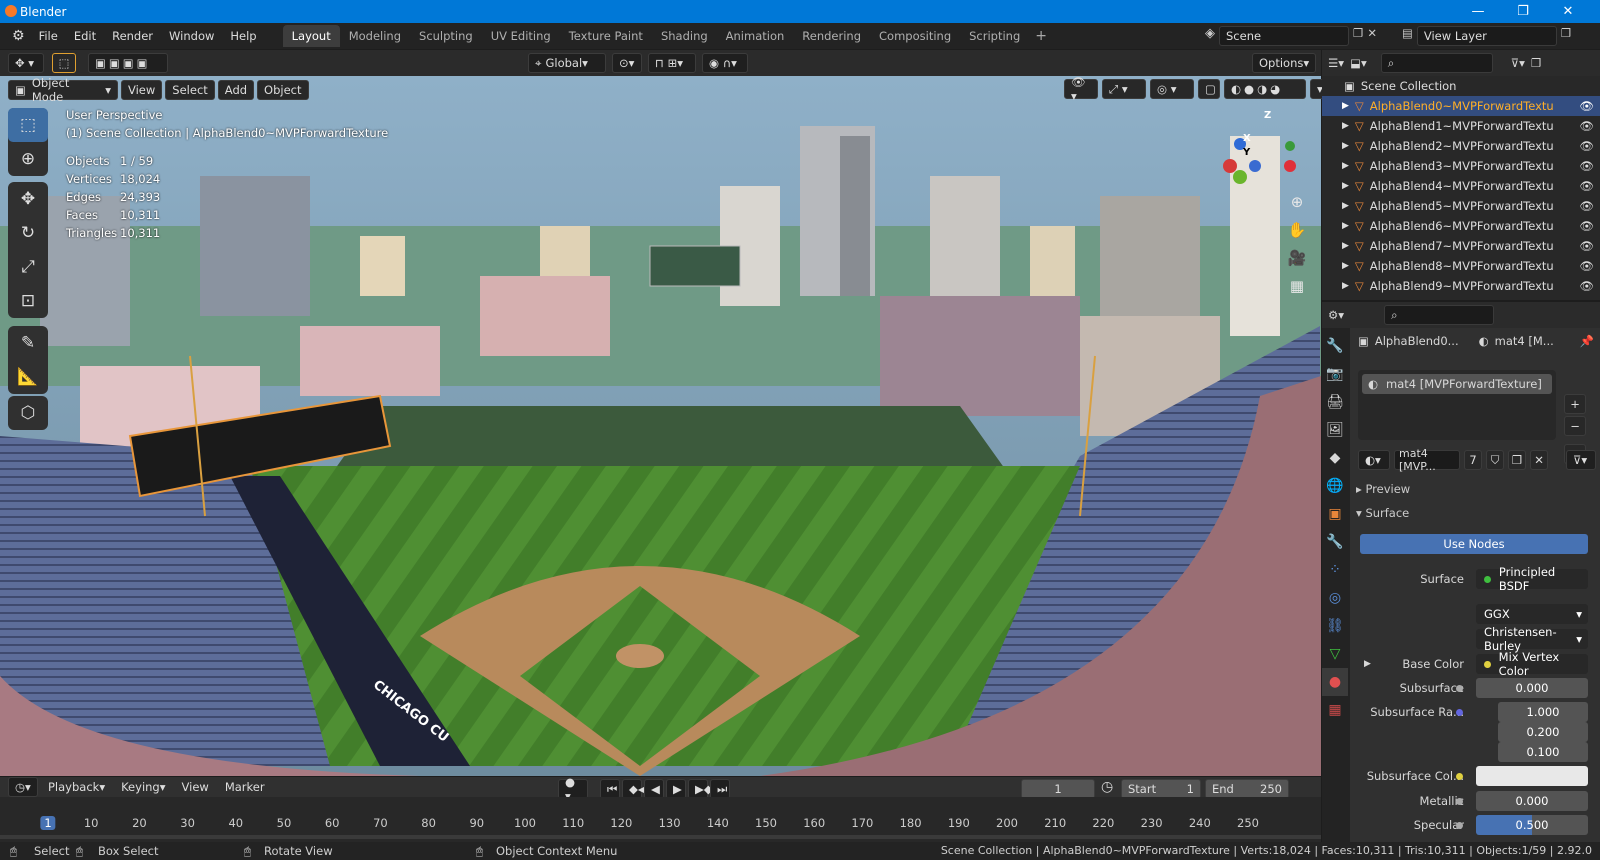 The image size is (1600, 860). Describe the element at coordinates (1335, 430) in the screenshot. I see `view-layer-tab-icon: 🖼` at that location.